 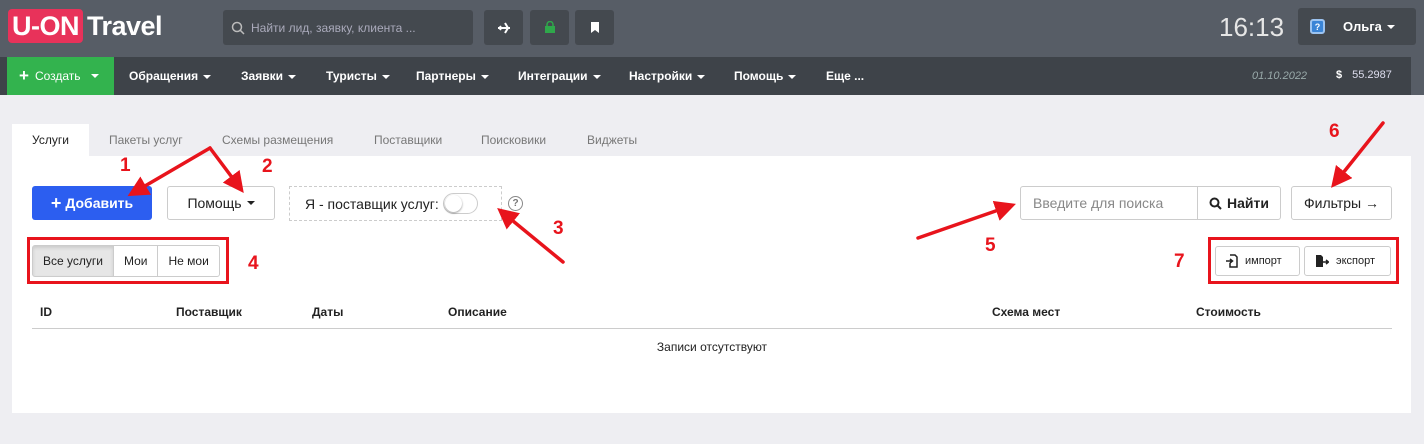 I want to click on add-button: + Добавить, so click(x=92, y=203).